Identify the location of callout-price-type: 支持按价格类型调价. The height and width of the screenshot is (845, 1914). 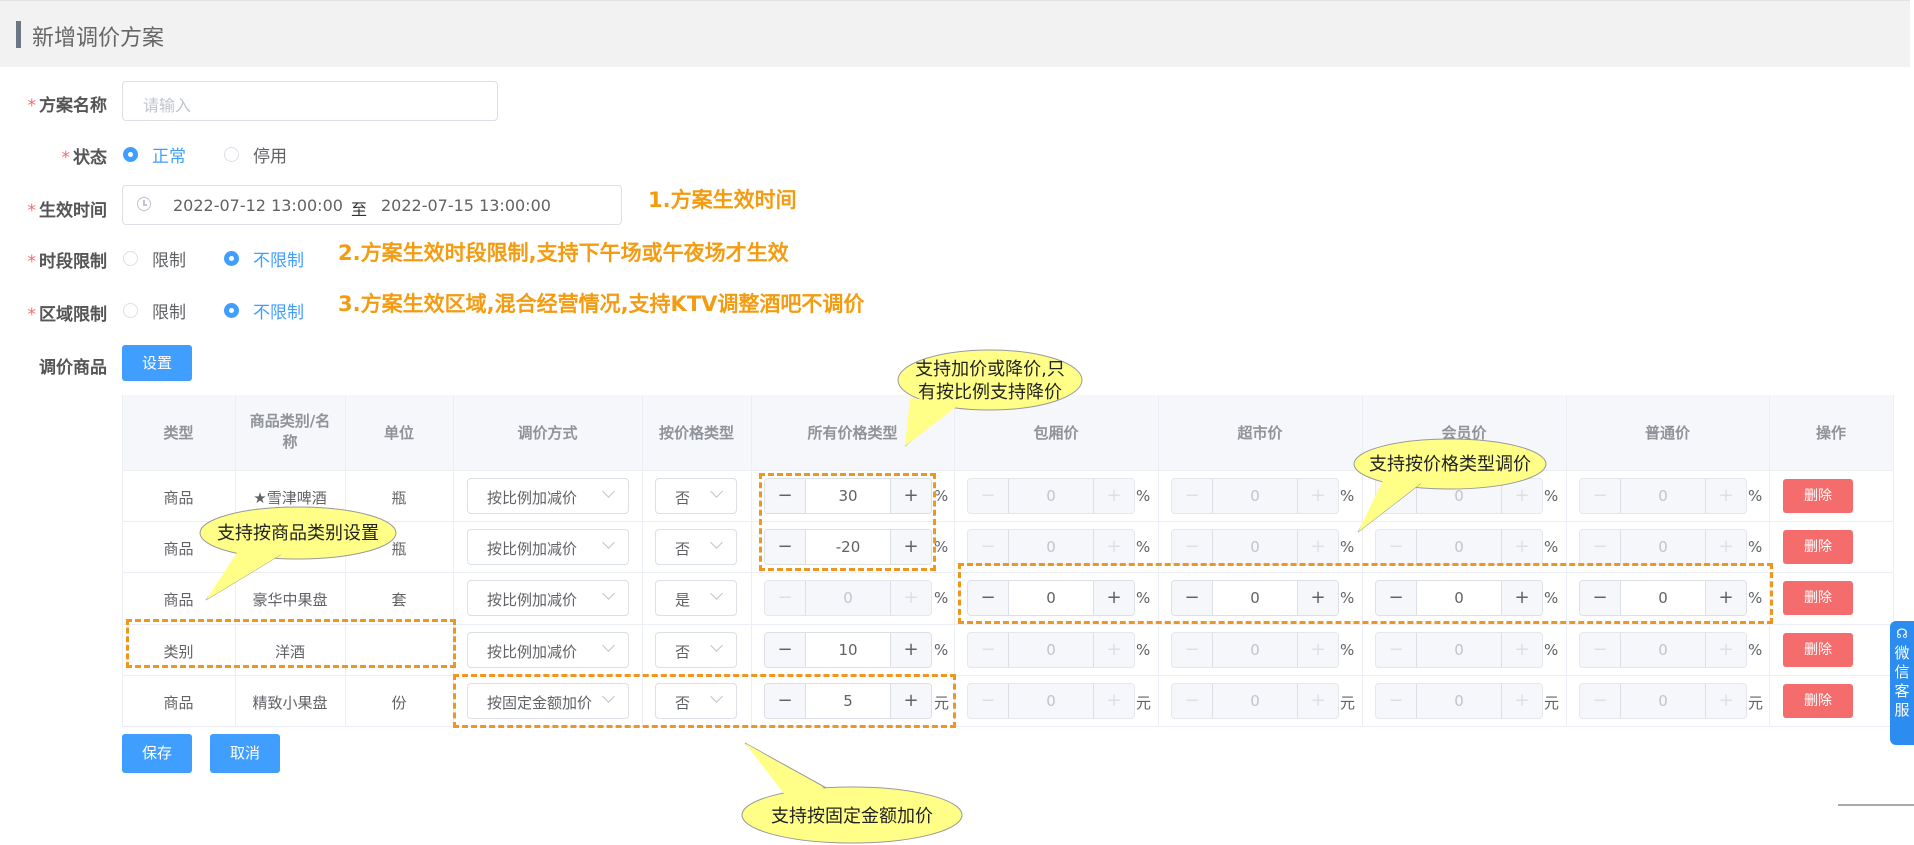
(1450, 485).